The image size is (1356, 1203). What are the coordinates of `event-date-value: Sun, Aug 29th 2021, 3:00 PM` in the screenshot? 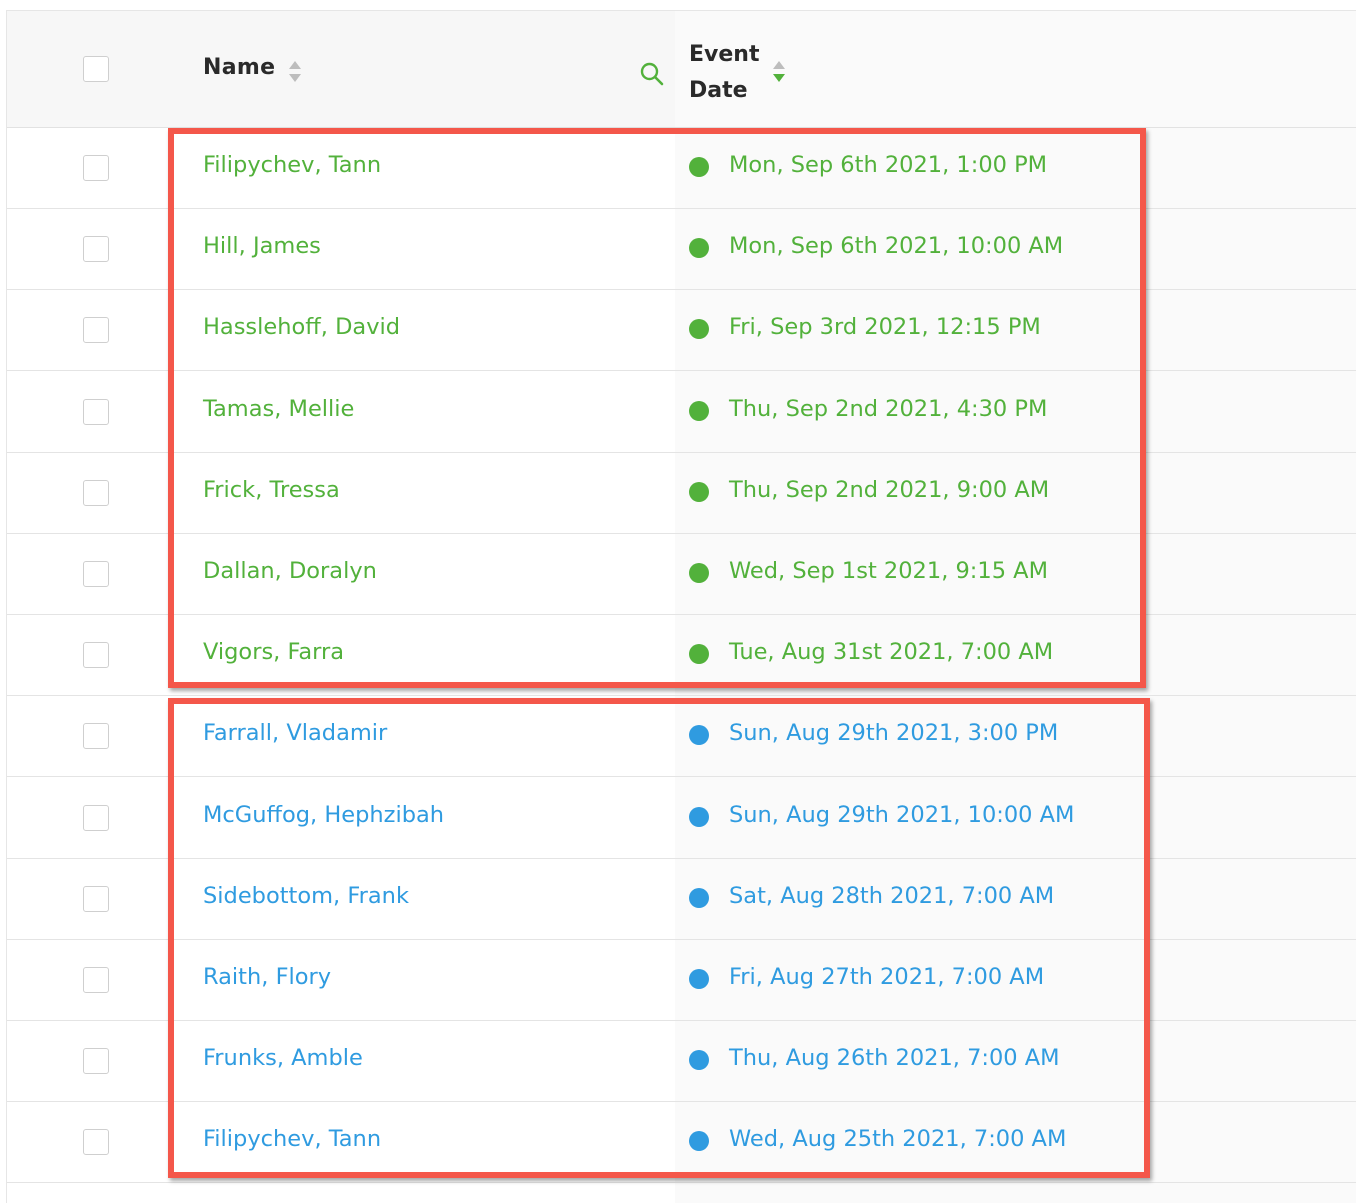 It's located at (894, 733).